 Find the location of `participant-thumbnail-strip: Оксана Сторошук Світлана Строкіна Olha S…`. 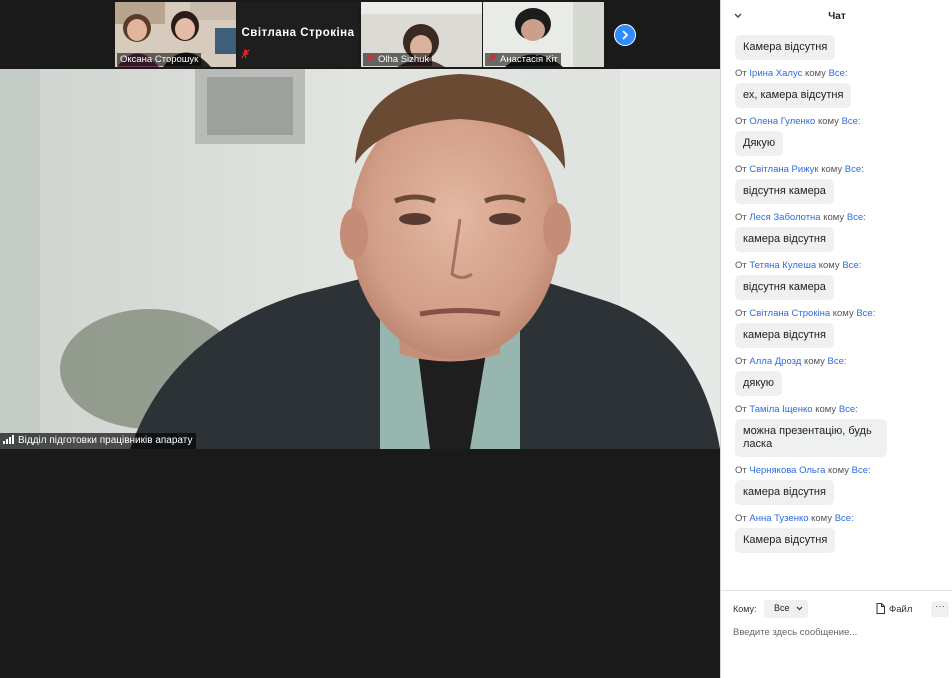

participant-thumbnail-strip: Оксана Сторошук Світлана Строкіна Olha S… is located at coordinates (360, 34).